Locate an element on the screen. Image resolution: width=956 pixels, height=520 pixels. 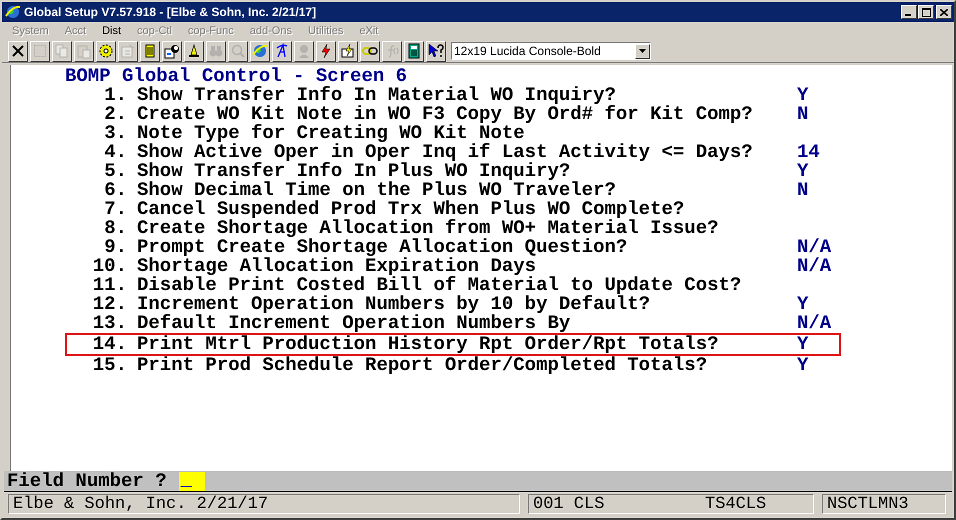
help-pointer-icon is located at coordinates (436, 51).